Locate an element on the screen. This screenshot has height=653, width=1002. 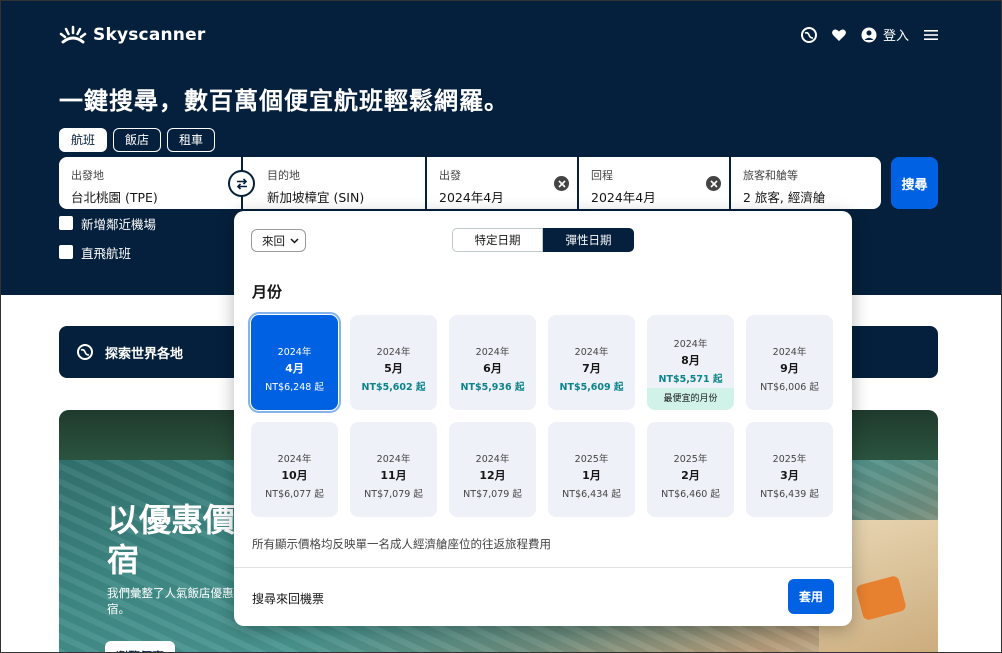
date-mode-toggle: 特定日期 彈性日期 is located at coordinates (543, 240).